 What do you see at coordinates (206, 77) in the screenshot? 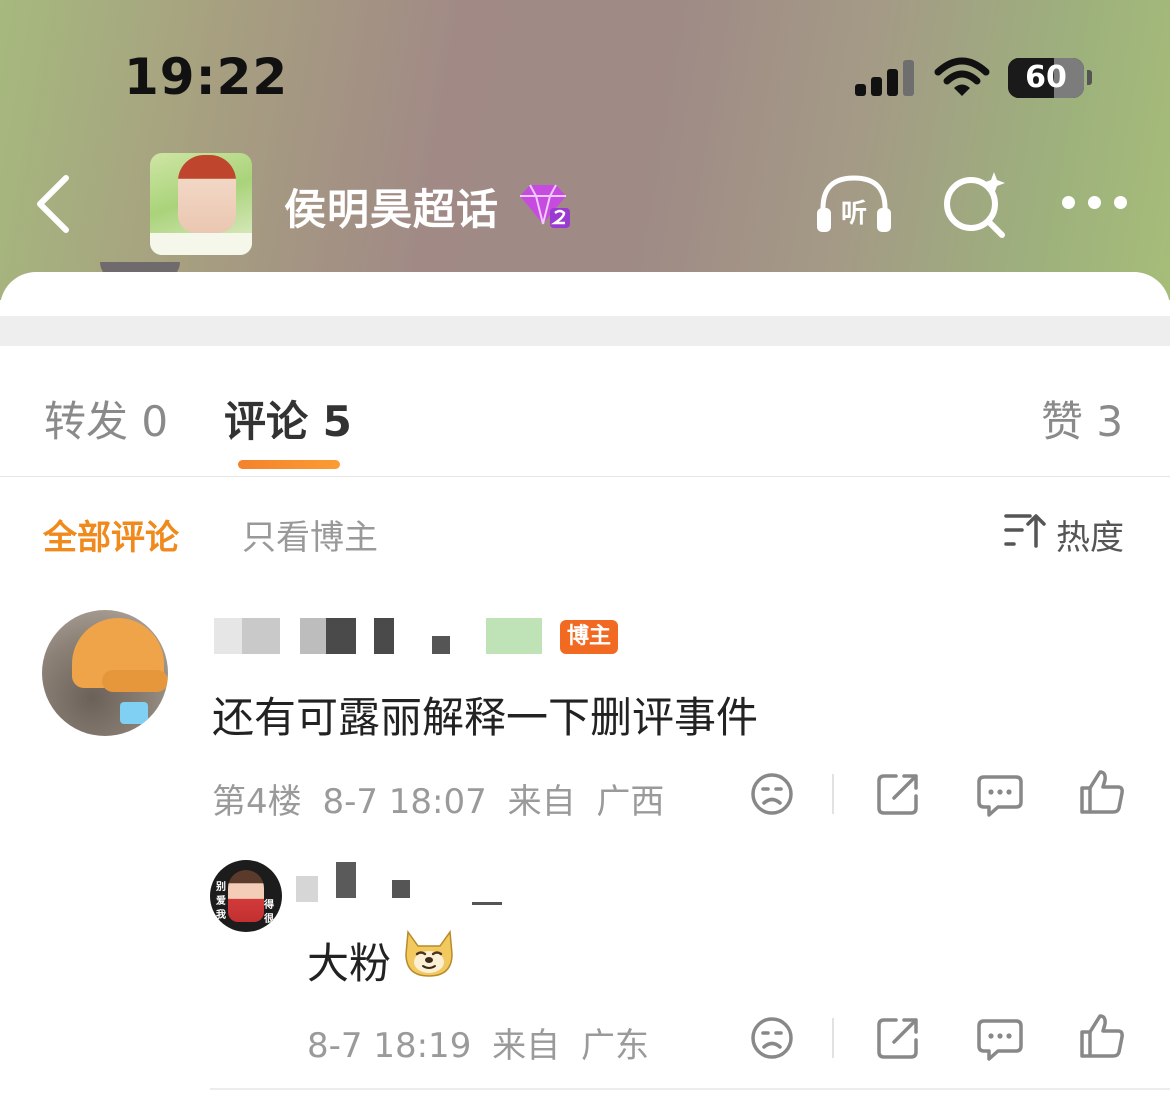
I see `status-time: 19:22` at bounding box center [206, 77].